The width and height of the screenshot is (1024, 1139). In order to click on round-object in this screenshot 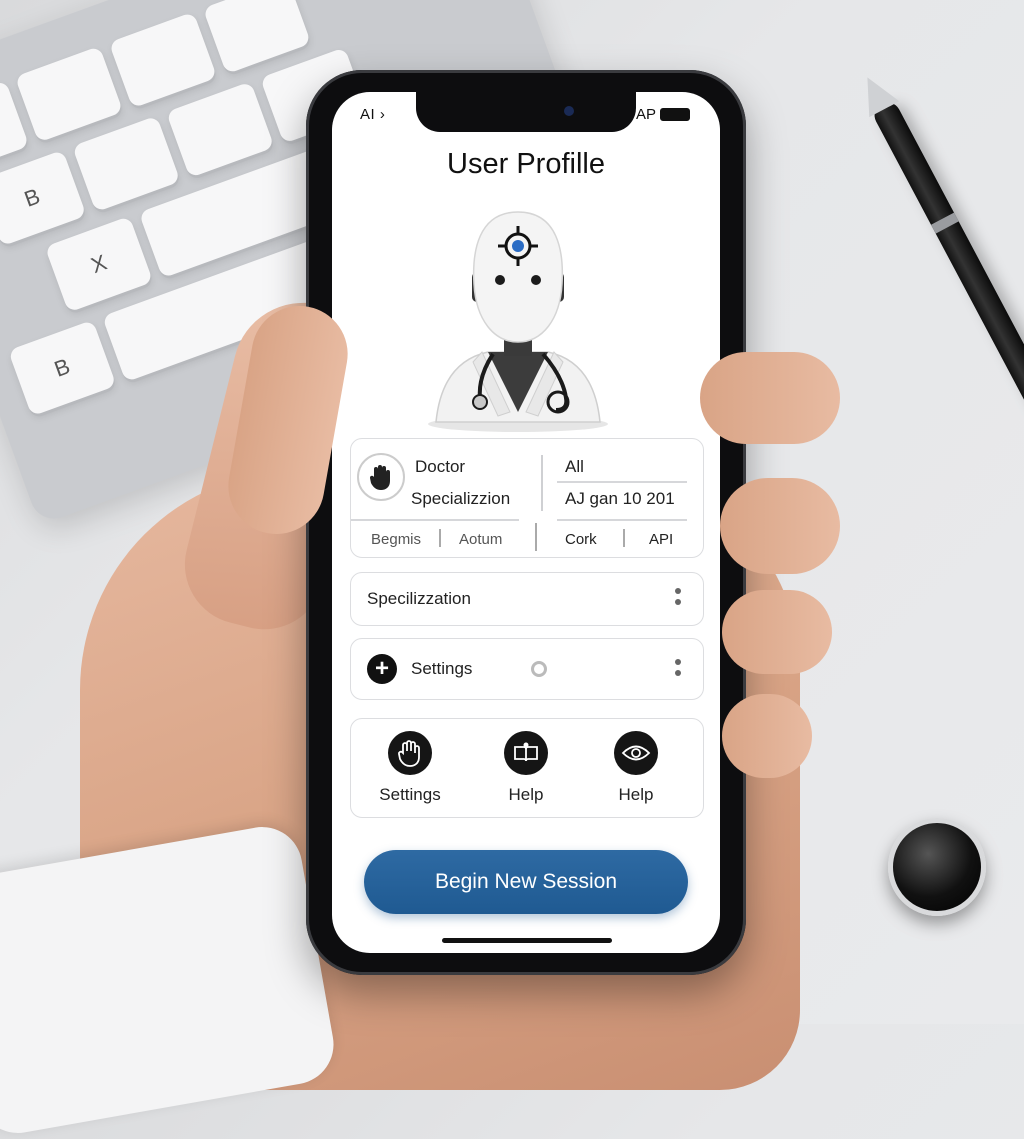, I will do `click(937, 867)`.